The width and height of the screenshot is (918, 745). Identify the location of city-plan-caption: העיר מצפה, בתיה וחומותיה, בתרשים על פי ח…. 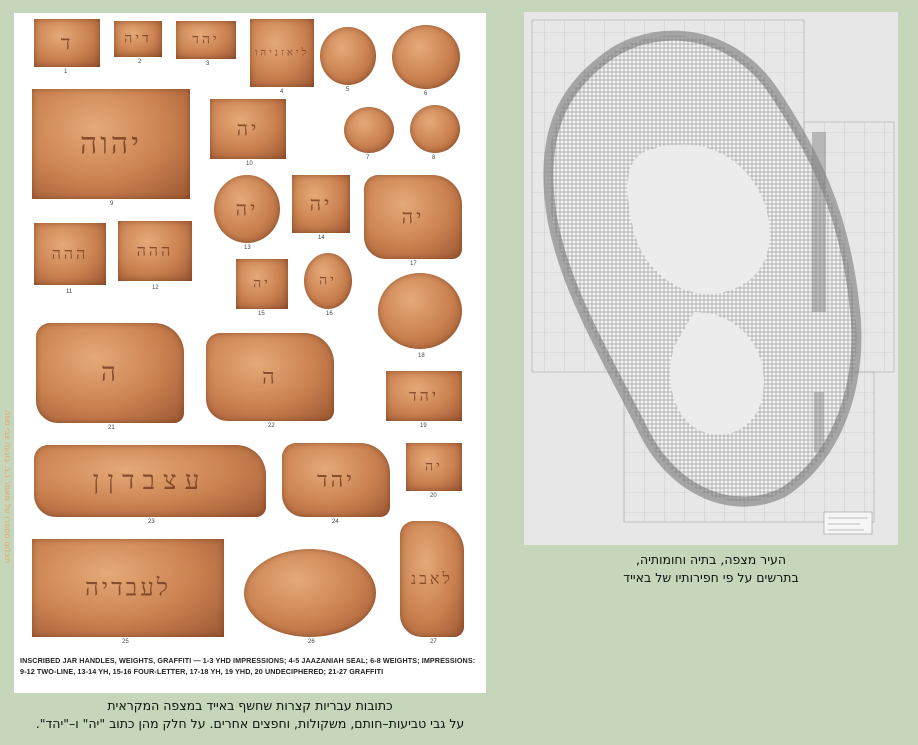
(711, 569).